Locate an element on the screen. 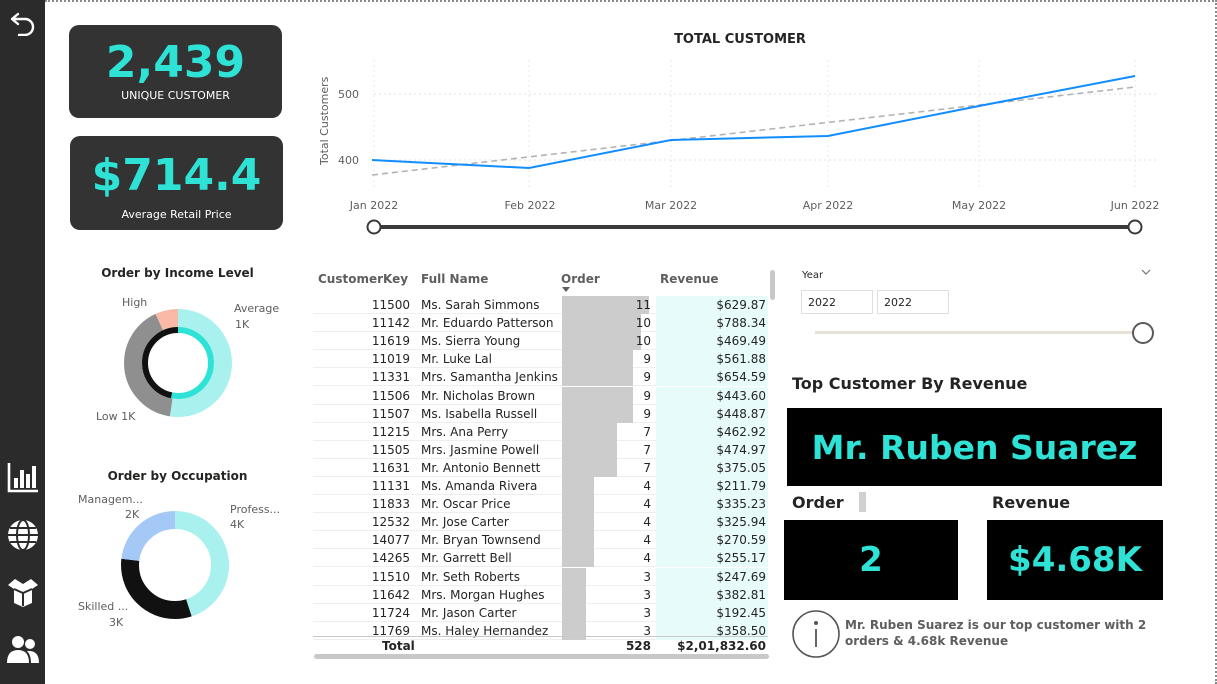 This screenshot has width=1217, height=684. info-icon is located at coordinates (816, 636).